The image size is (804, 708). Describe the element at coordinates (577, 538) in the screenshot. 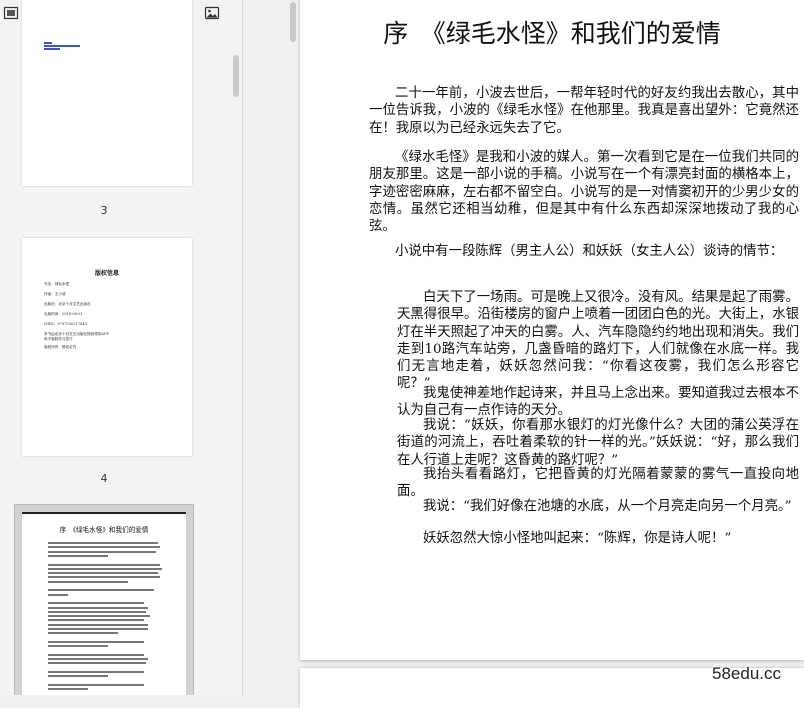

I see `quote-paragraph: 妖妖忽然大惊小怪地叫起来：“陈辉，你是诗人呢！”` at that location.